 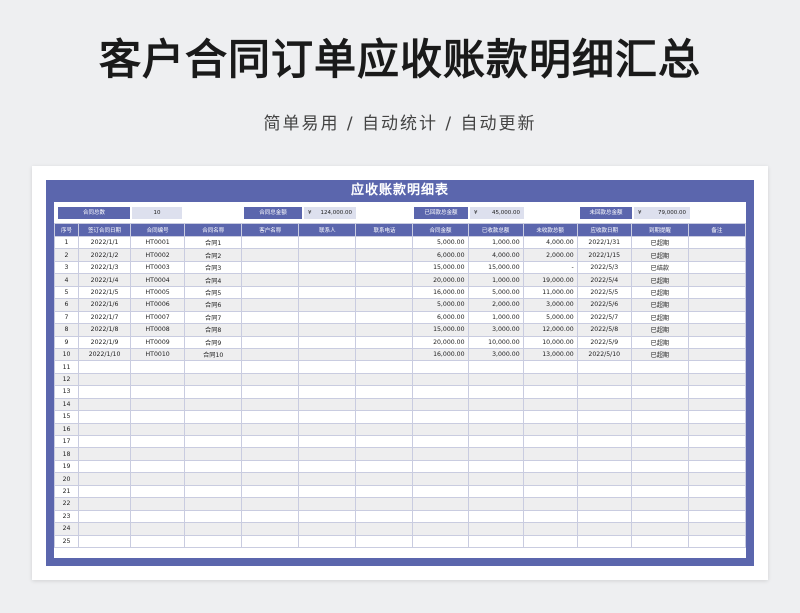 I want to click on contract-count-value: 10, so click(x=157, y=213).